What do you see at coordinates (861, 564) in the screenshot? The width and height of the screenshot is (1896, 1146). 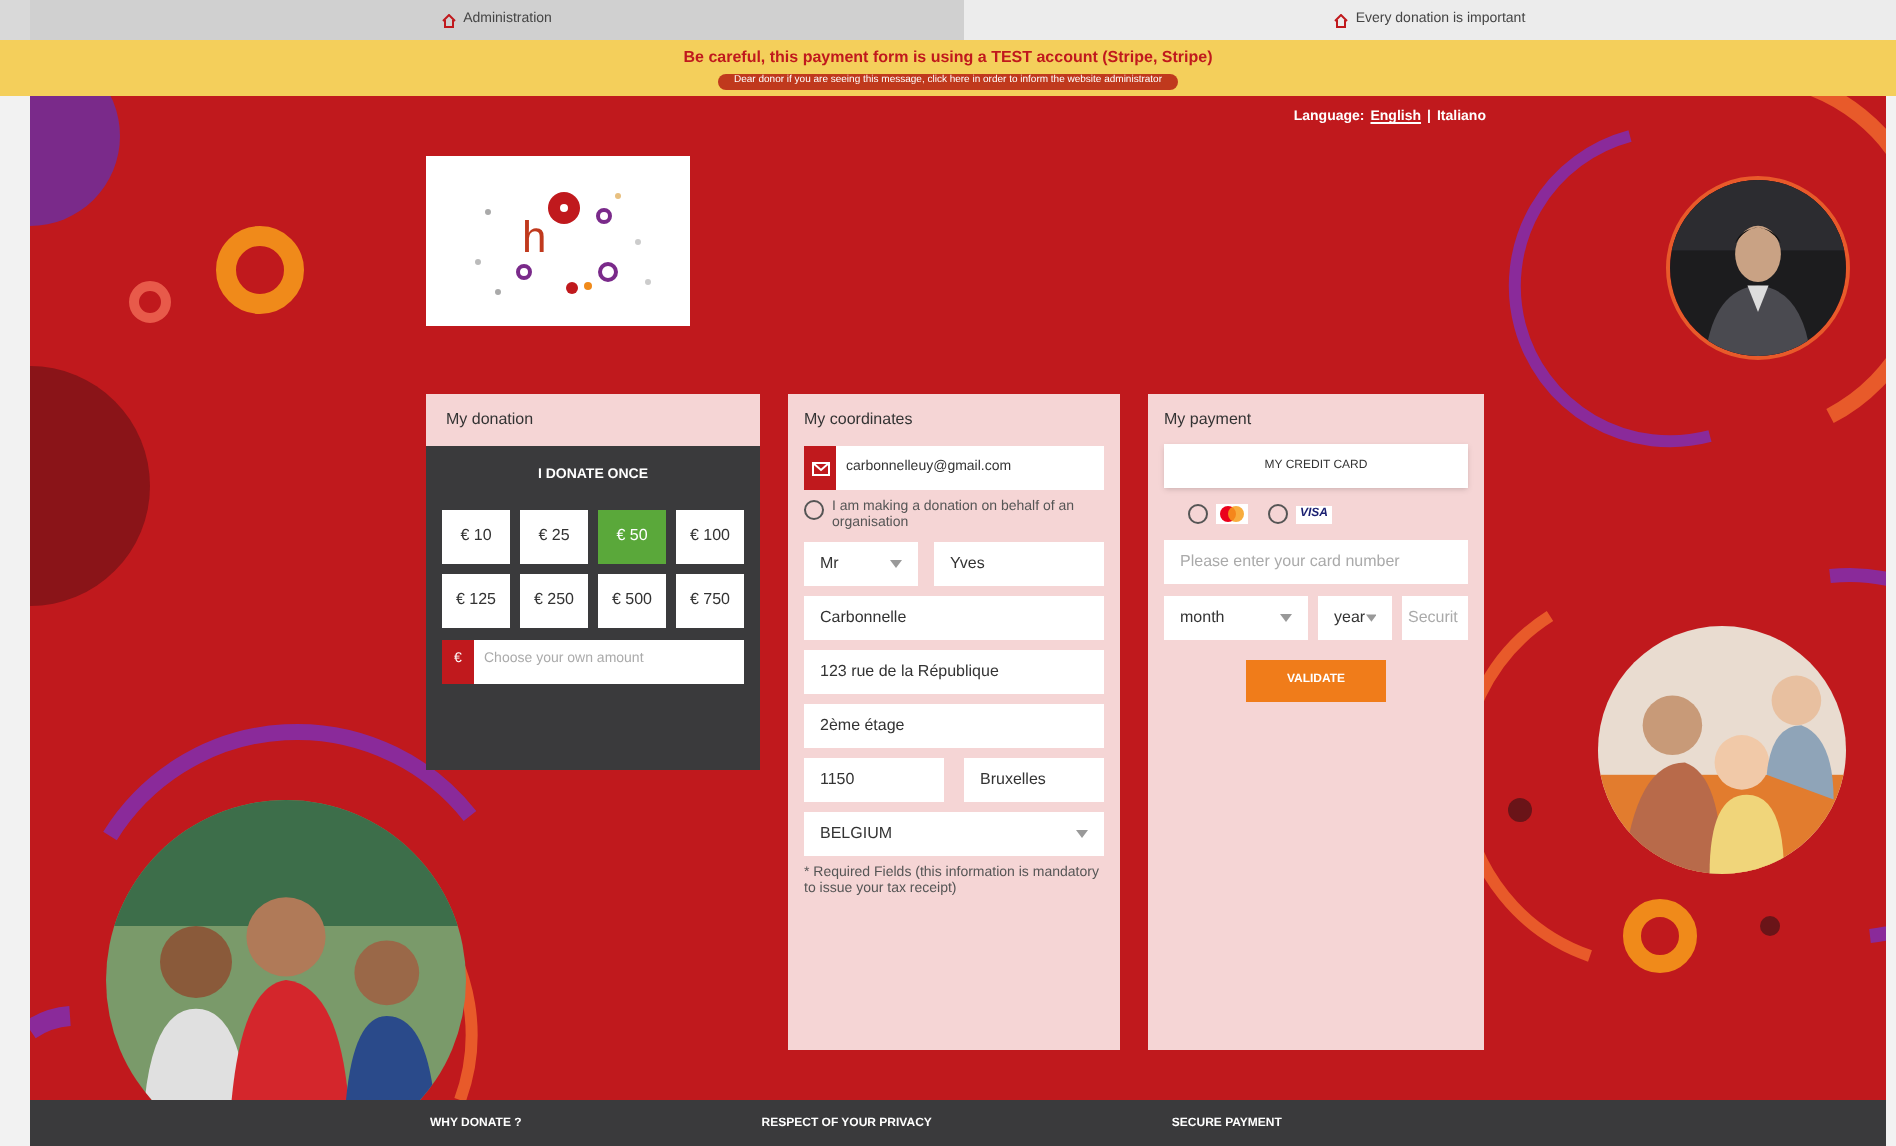 I see `civility-select: Mr` at bounding box center [861, 564].